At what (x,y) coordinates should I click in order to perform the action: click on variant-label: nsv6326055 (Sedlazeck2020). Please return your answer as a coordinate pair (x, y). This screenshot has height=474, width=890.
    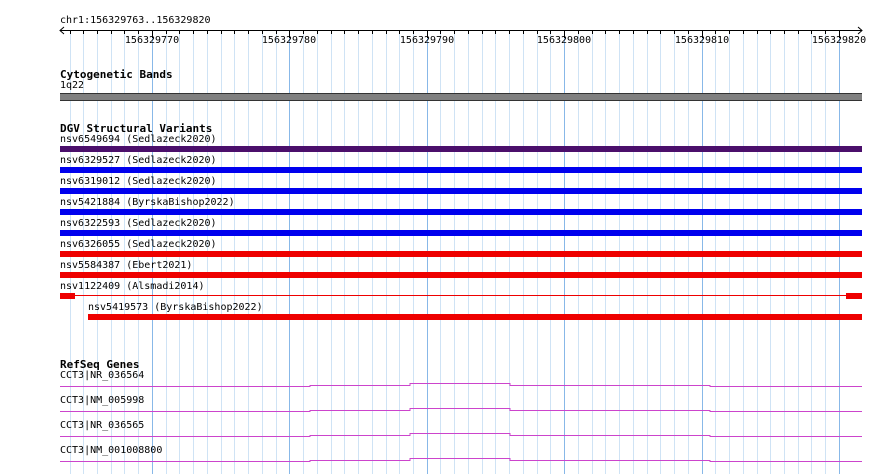
    Looking at the image, I should click on (138, 245).